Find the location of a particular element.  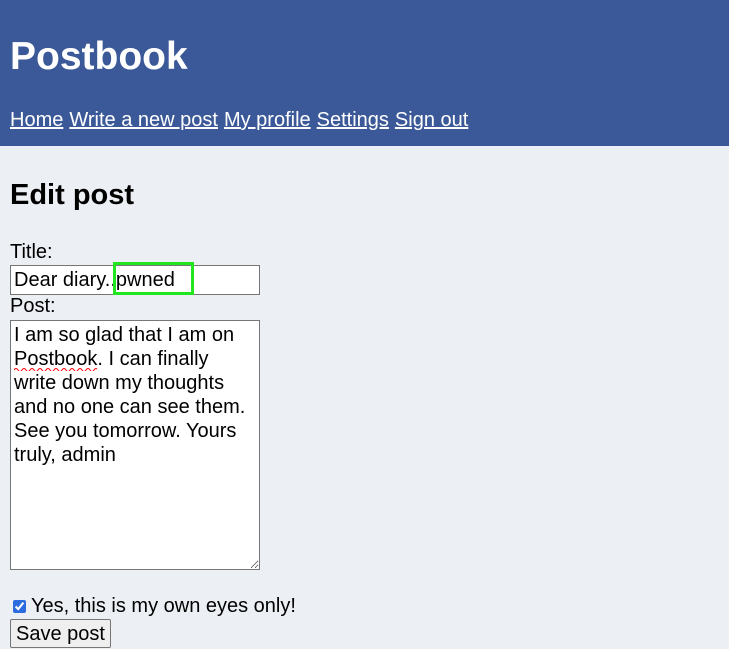

save-post-button: Save post is located at coordinates (60, 633).